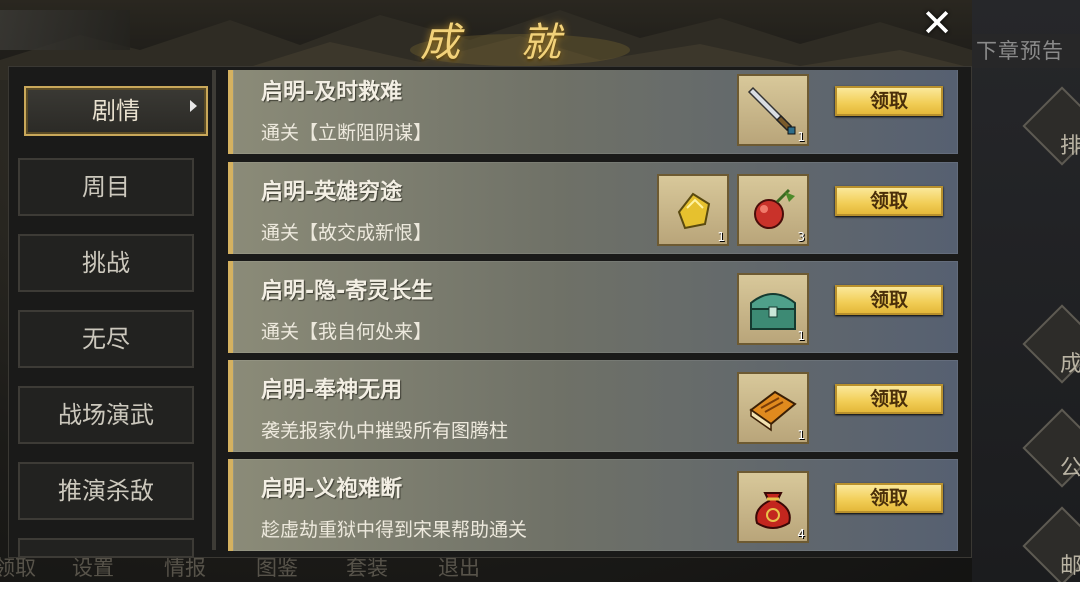  I want to click on achievement-desc: 通关【立断阻阴谋】, so click(347, 133).